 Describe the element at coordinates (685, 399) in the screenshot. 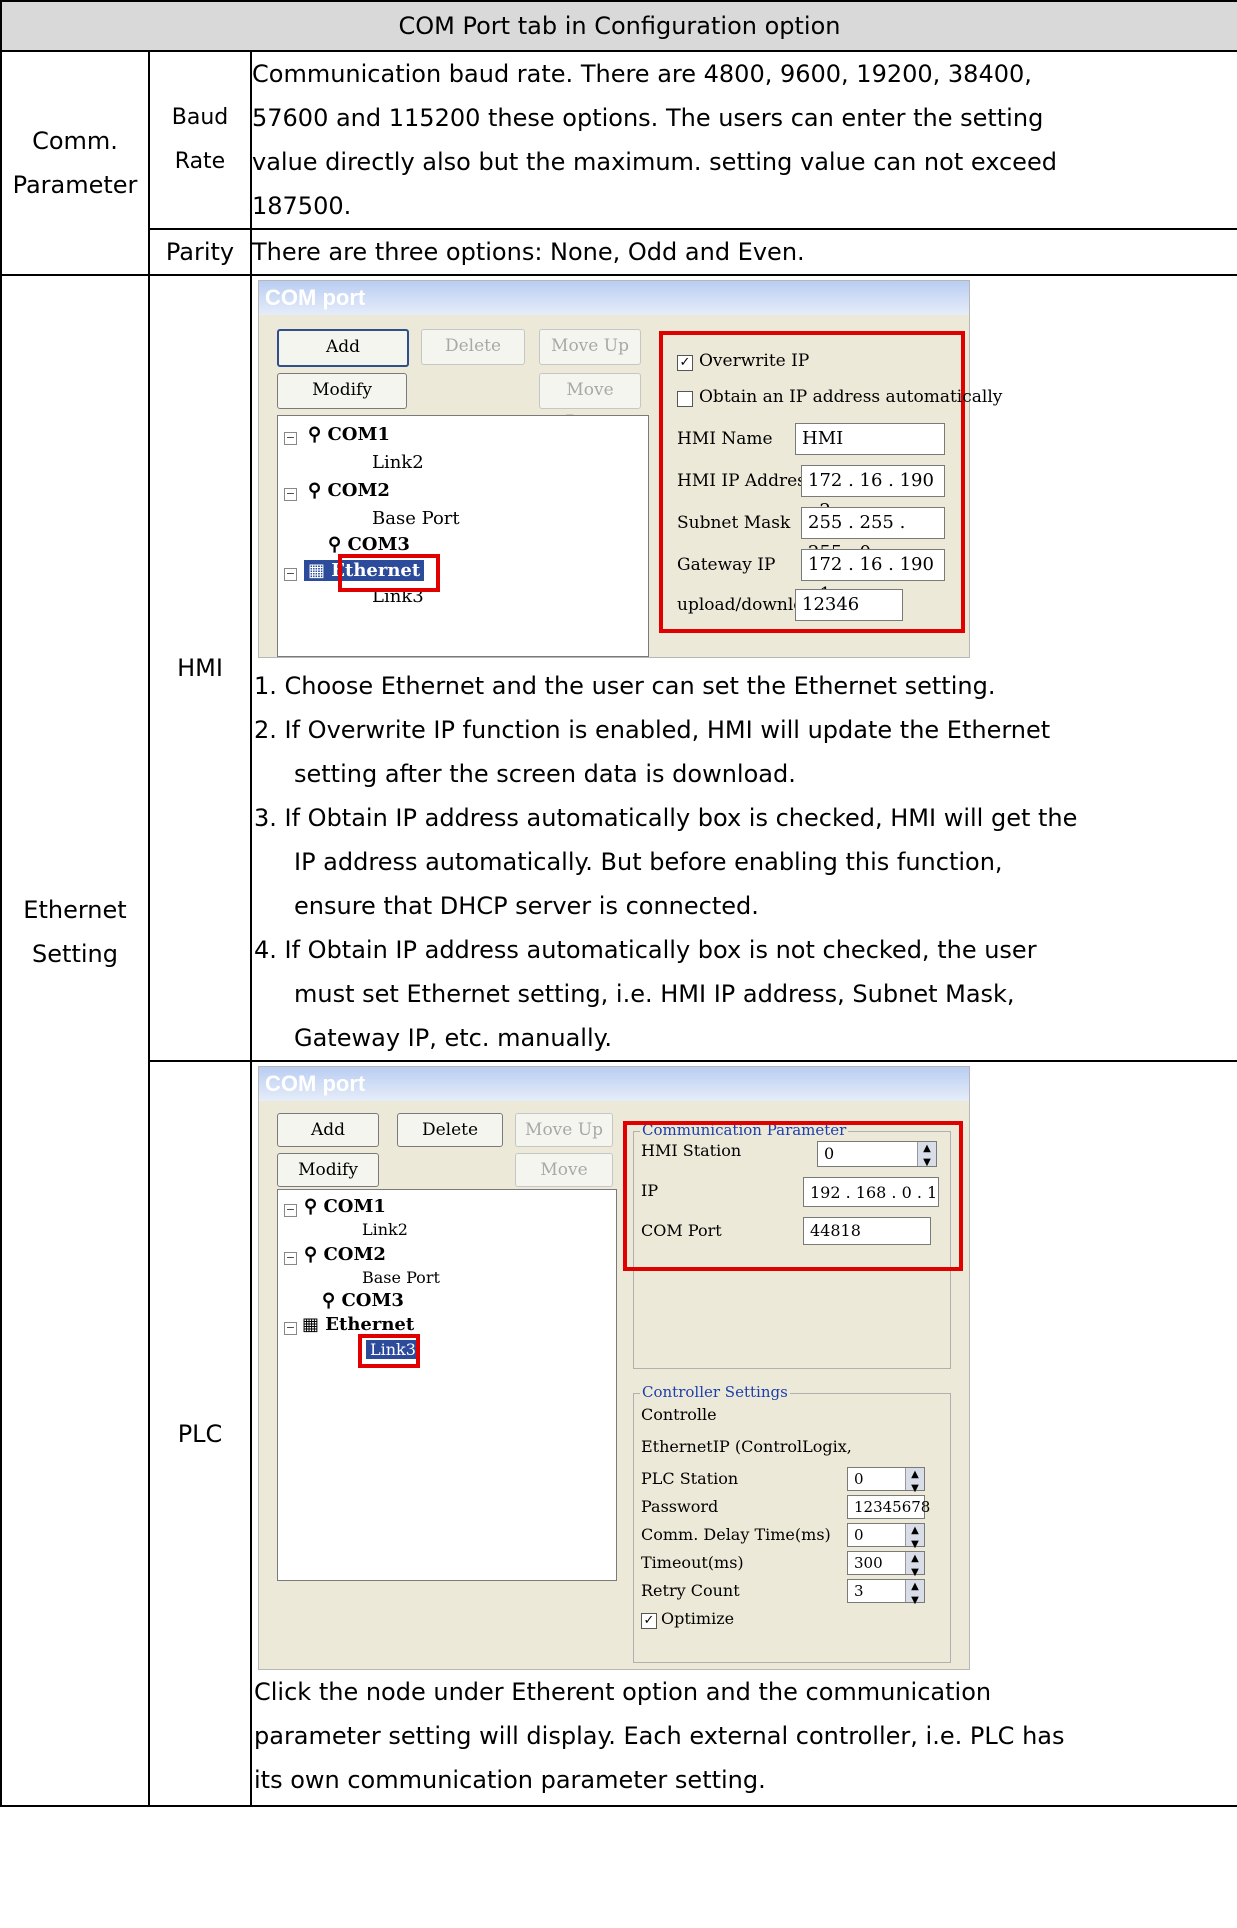

I see `obtain-ip-checkbox` at that location.